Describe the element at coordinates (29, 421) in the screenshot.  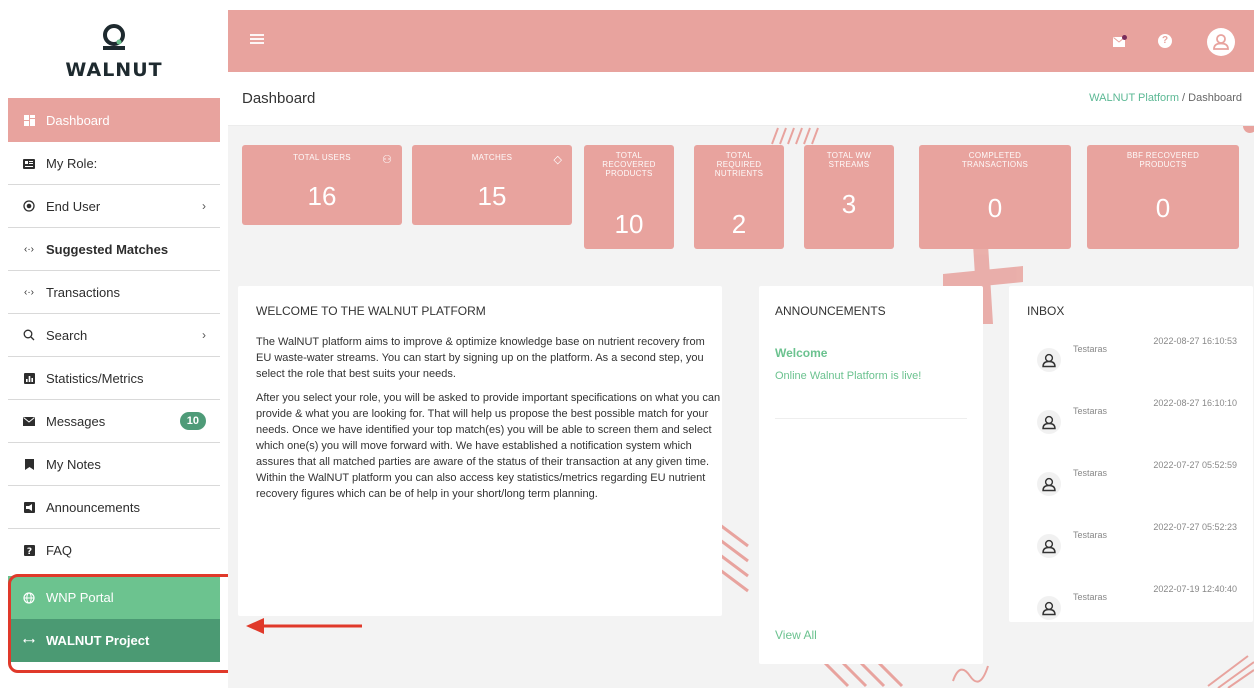
I see `mail-icon` at that location.